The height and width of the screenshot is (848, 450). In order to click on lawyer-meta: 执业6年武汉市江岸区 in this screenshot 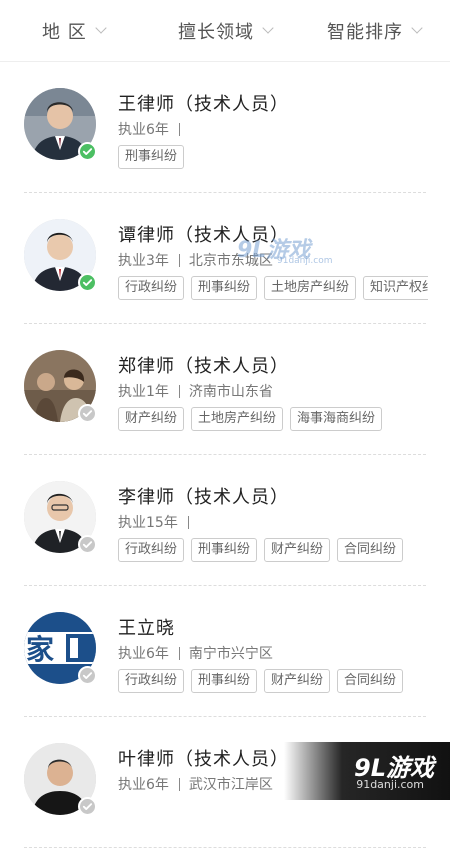, I will do `click(195, 784)`.